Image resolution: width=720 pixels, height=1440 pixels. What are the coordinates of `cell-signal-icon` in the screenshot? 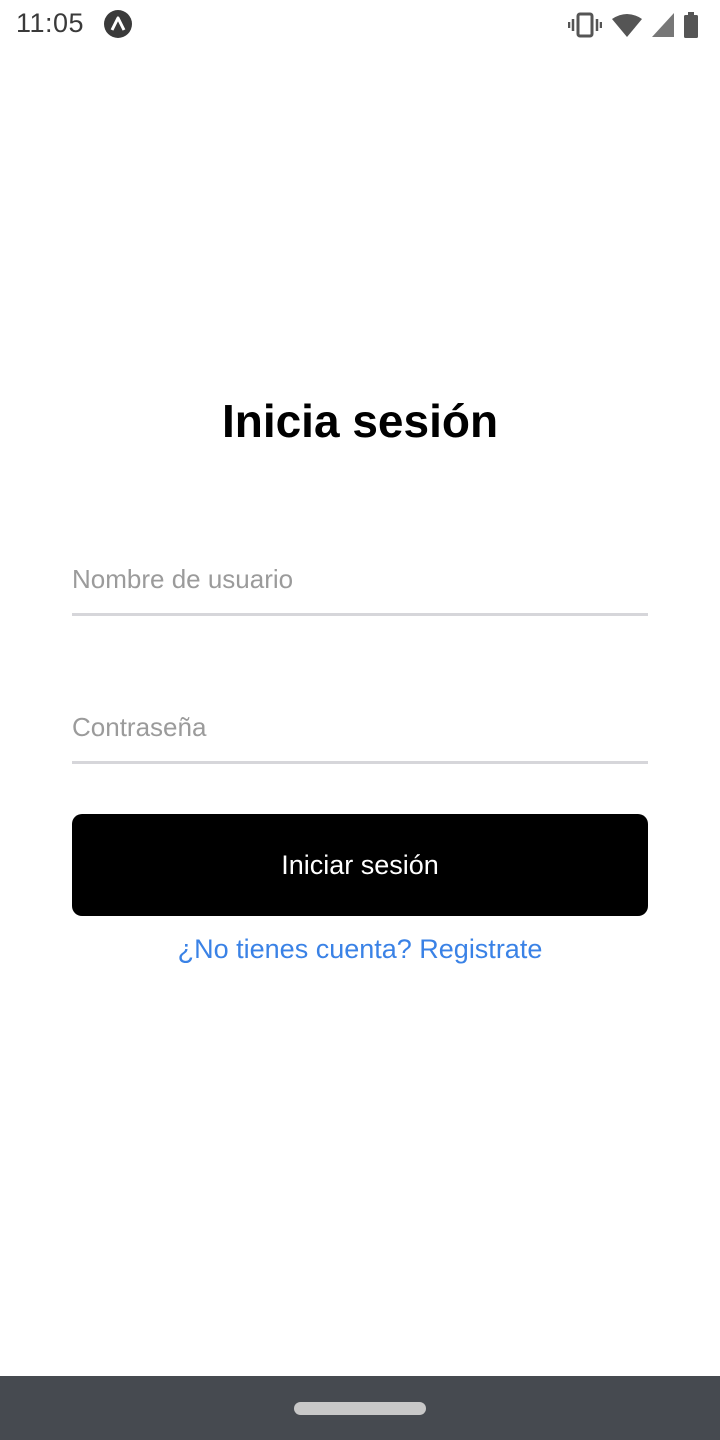 It's located at (663, 25).